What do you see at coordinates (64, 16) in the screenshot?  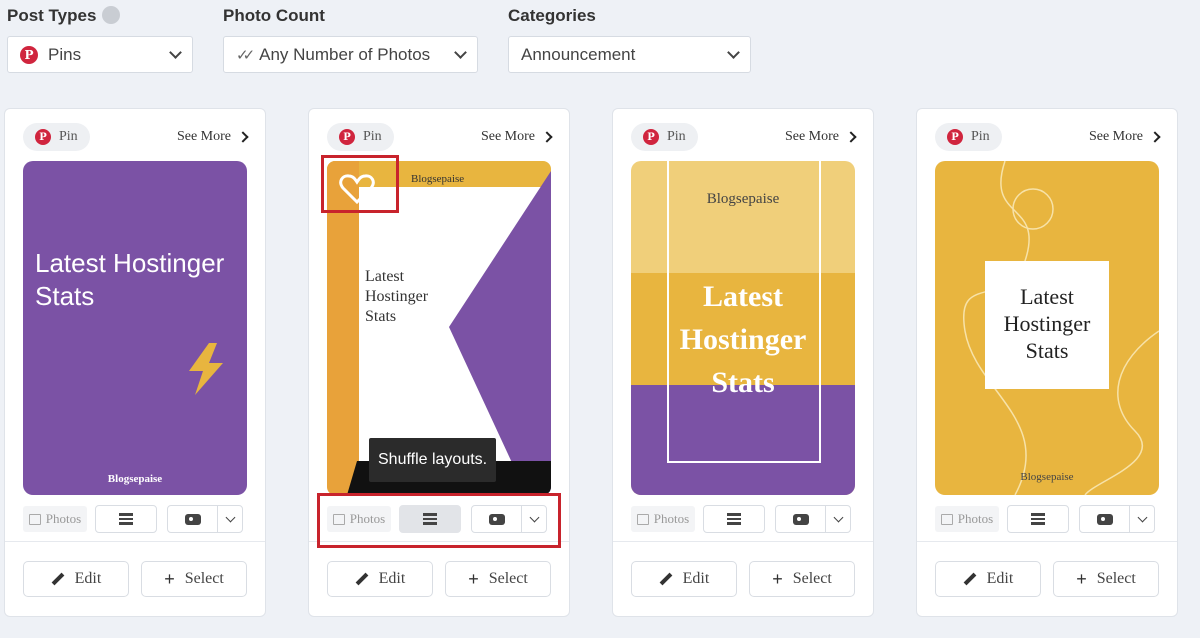 I see `filter-post-types-label: Post Types` at bounding box center [64, 16].